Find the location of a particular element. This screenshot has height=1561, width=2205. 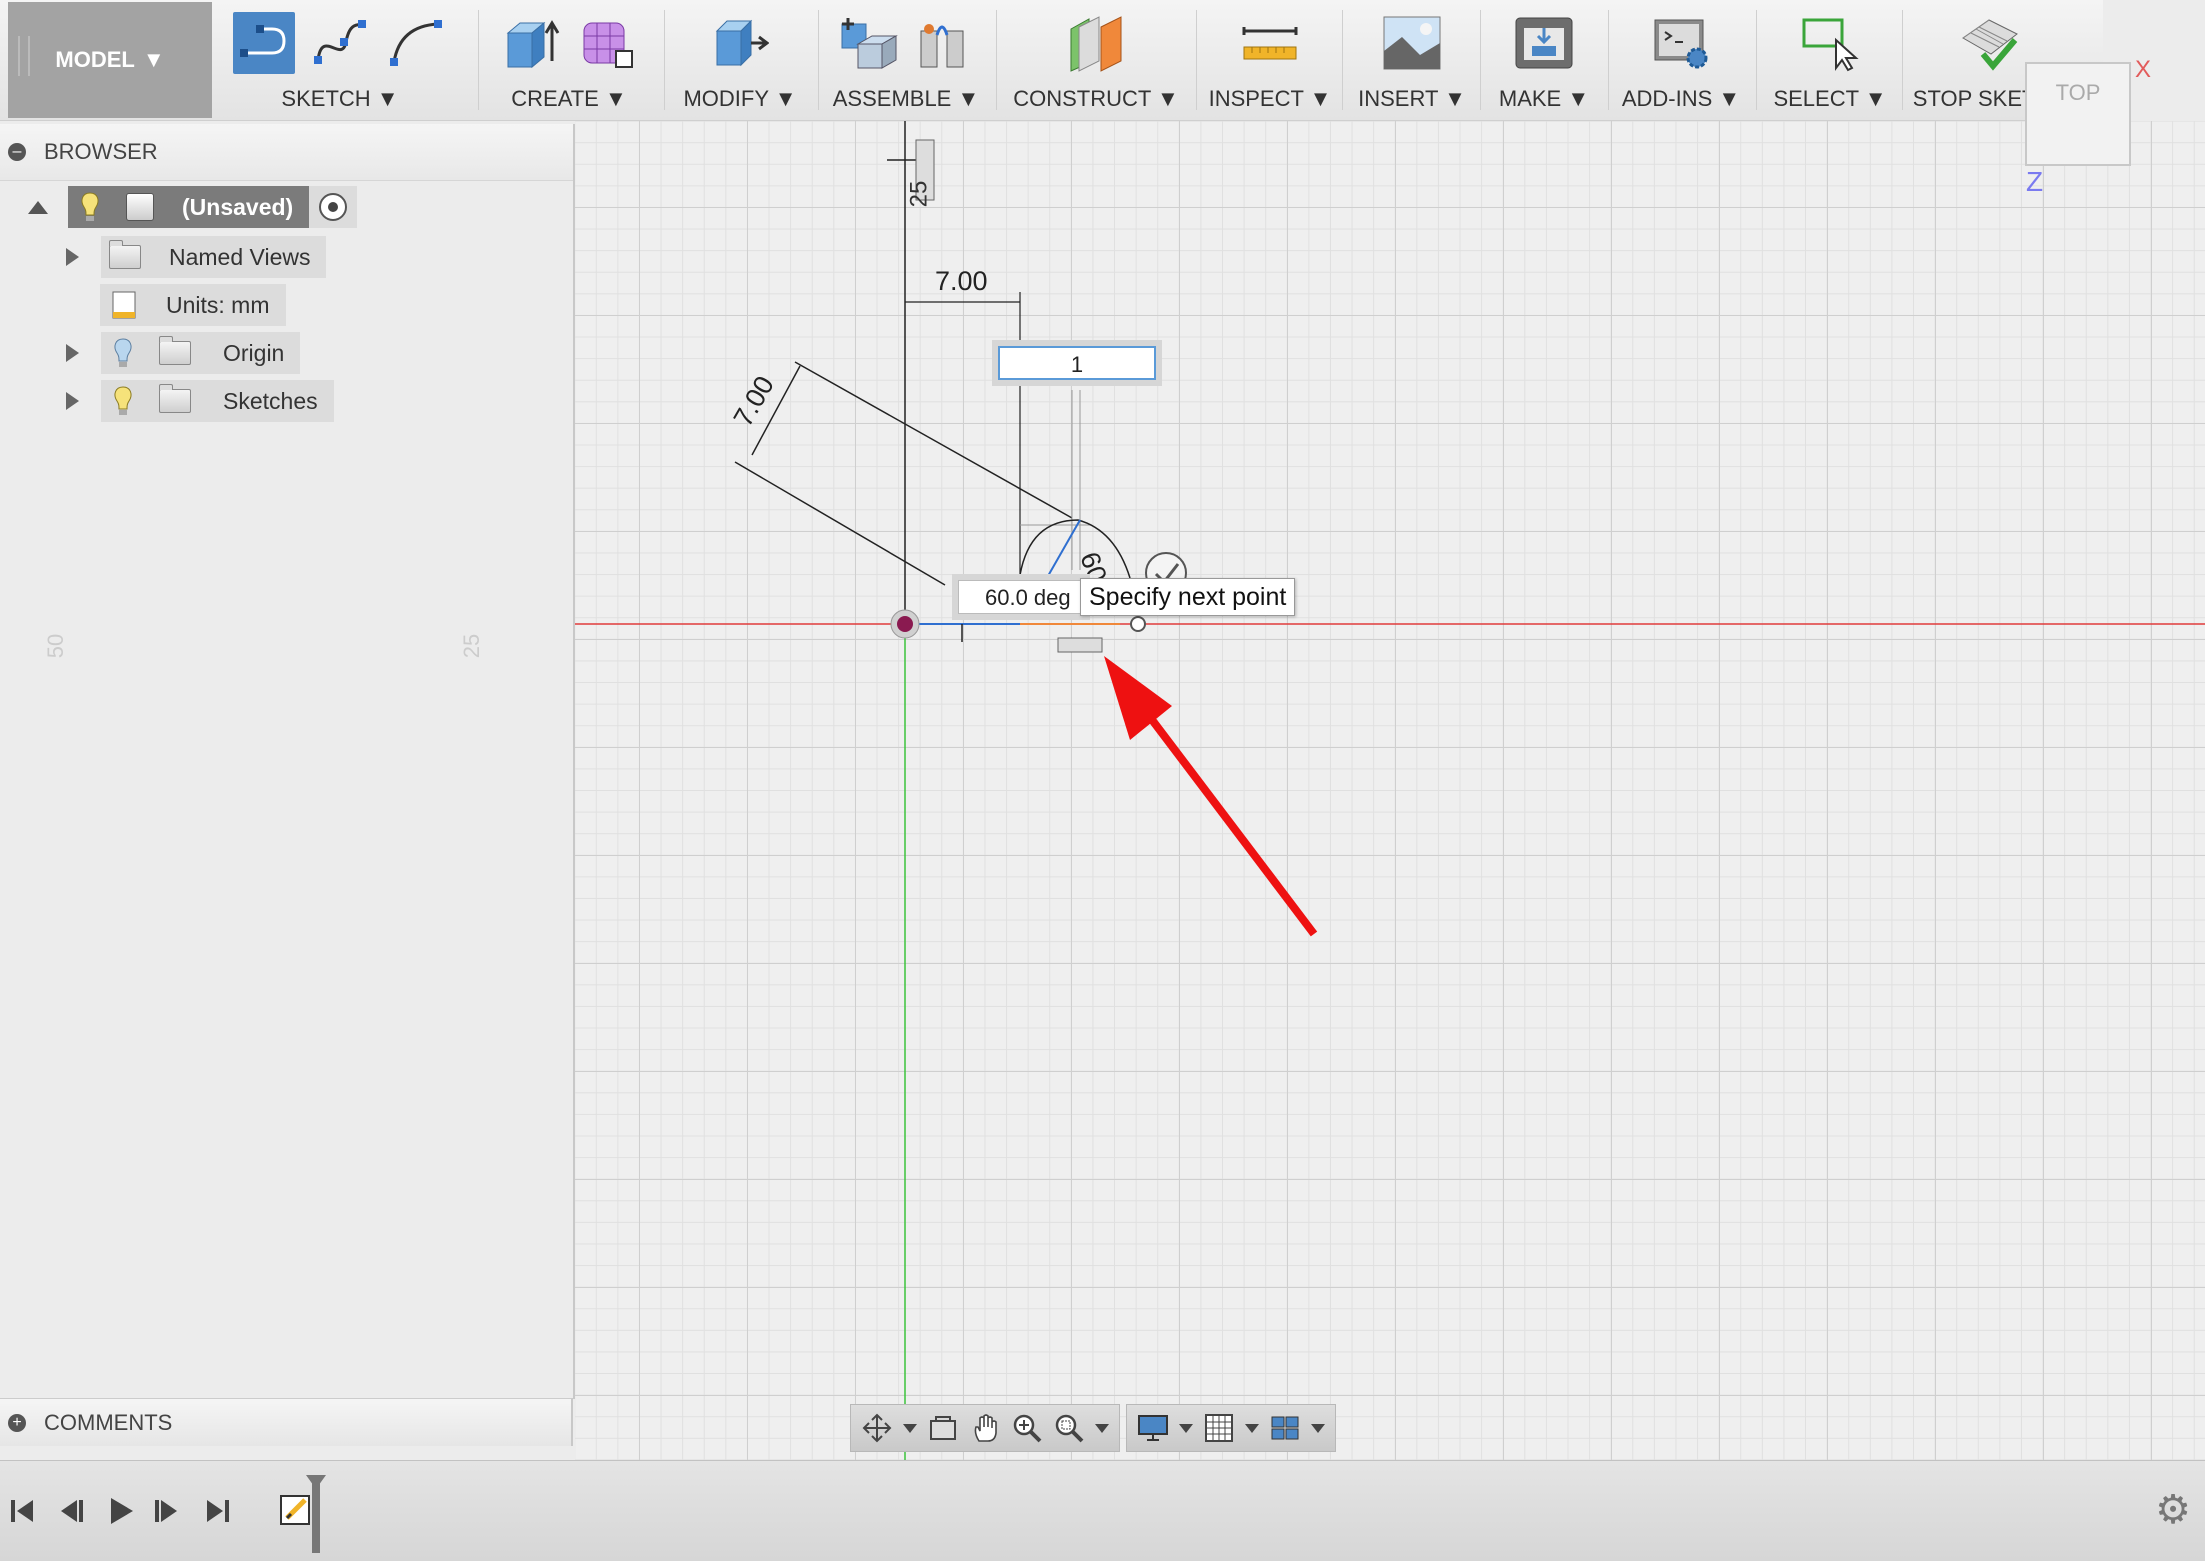

tree-item-named-views: Named Views is located at coordinates (196, 257).